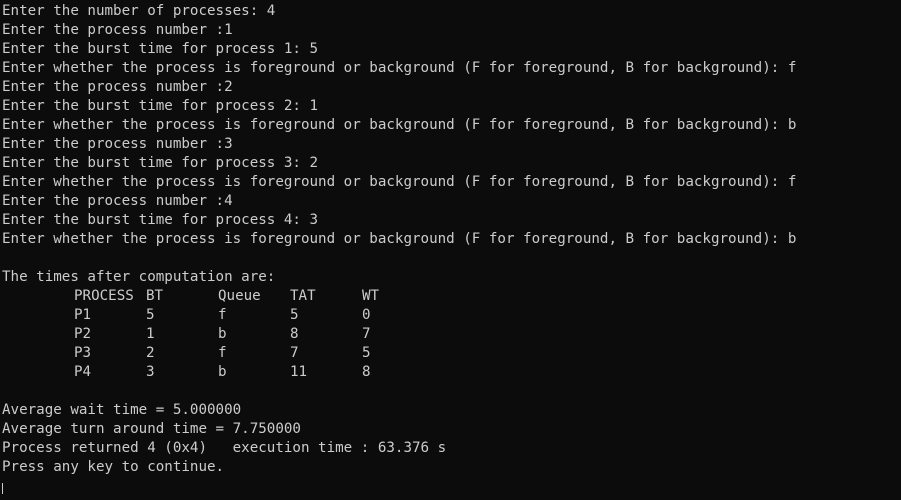  I want to click on table-cell-process: P2, so click(83, 334).